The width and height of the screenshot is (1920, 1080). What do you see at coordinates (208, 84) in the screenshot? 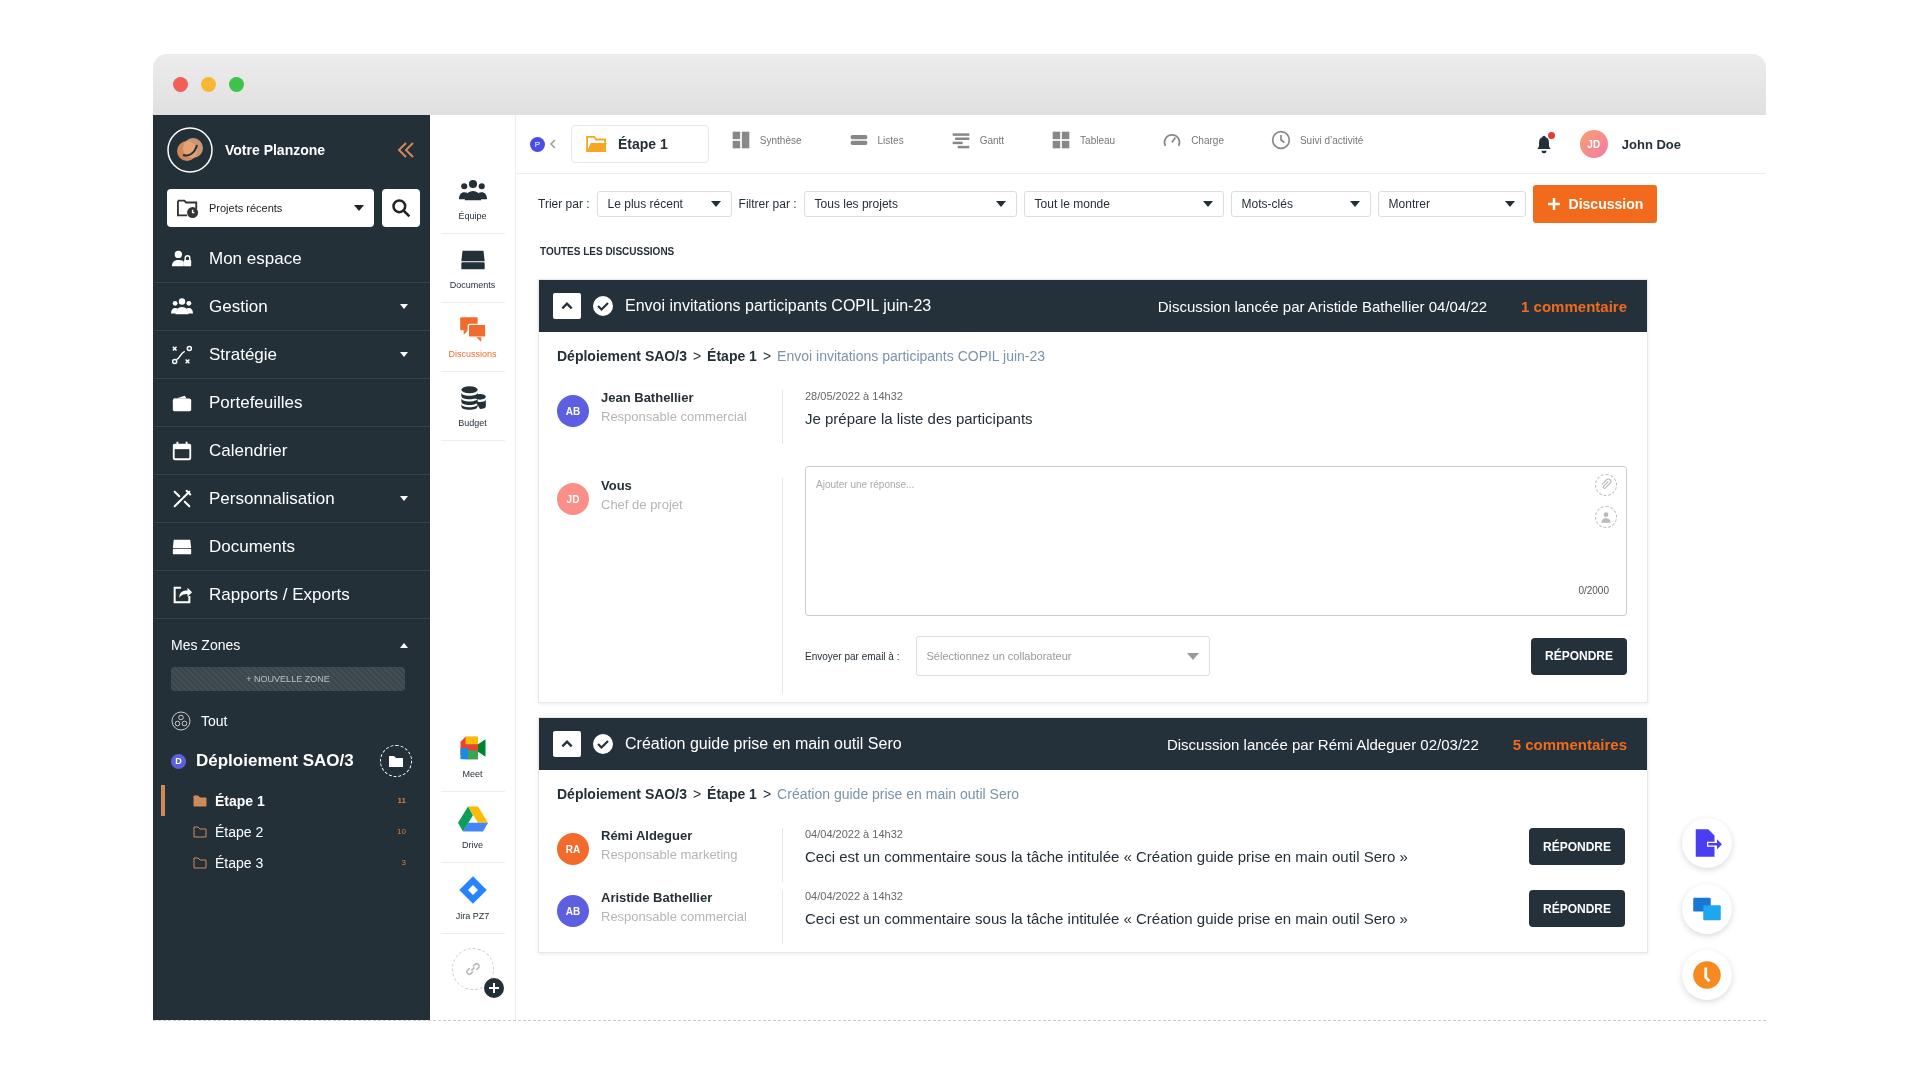
I see `minimize-dot` at bounding box center [208, 84].